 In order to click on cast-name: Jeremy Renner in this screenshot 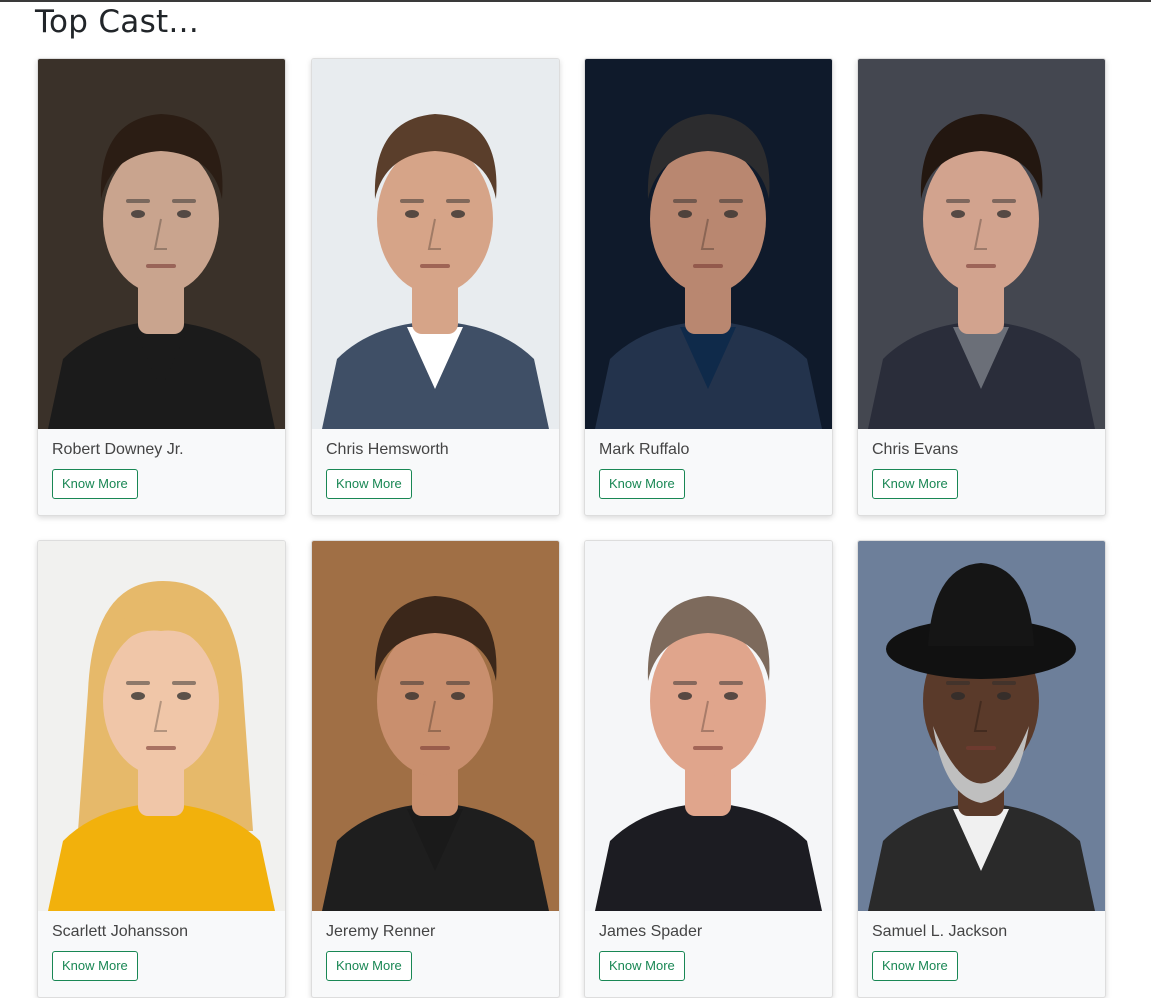, I will do `click(381, 931)`.